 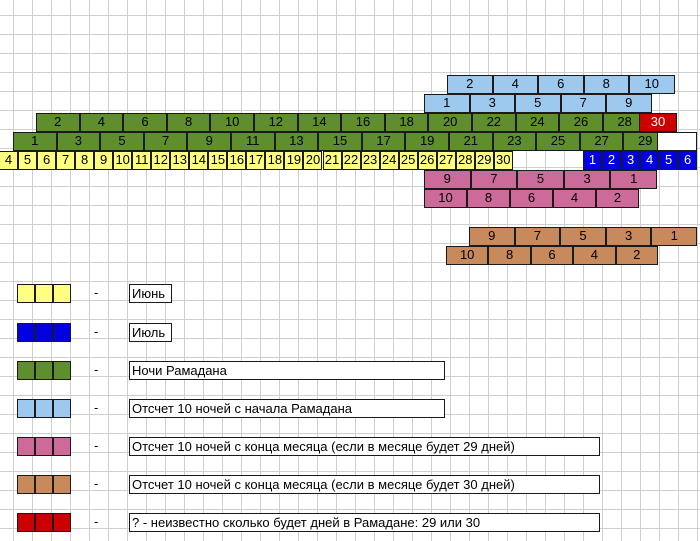 What do you see at coordinates (447, 103) in the screenshot?
I see `start-count-cell: 1` at bounding box center [447, 103].